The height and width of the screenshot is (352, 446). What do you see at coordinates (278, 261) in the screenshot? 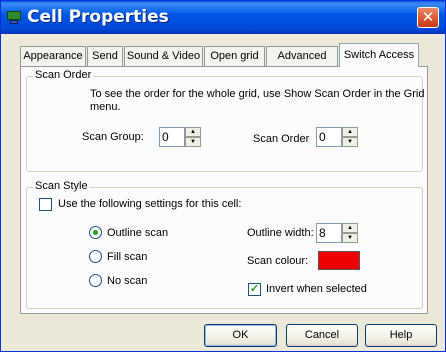
I see `scan-colour-label: Scan colour:` at bounding box center [278, 261].